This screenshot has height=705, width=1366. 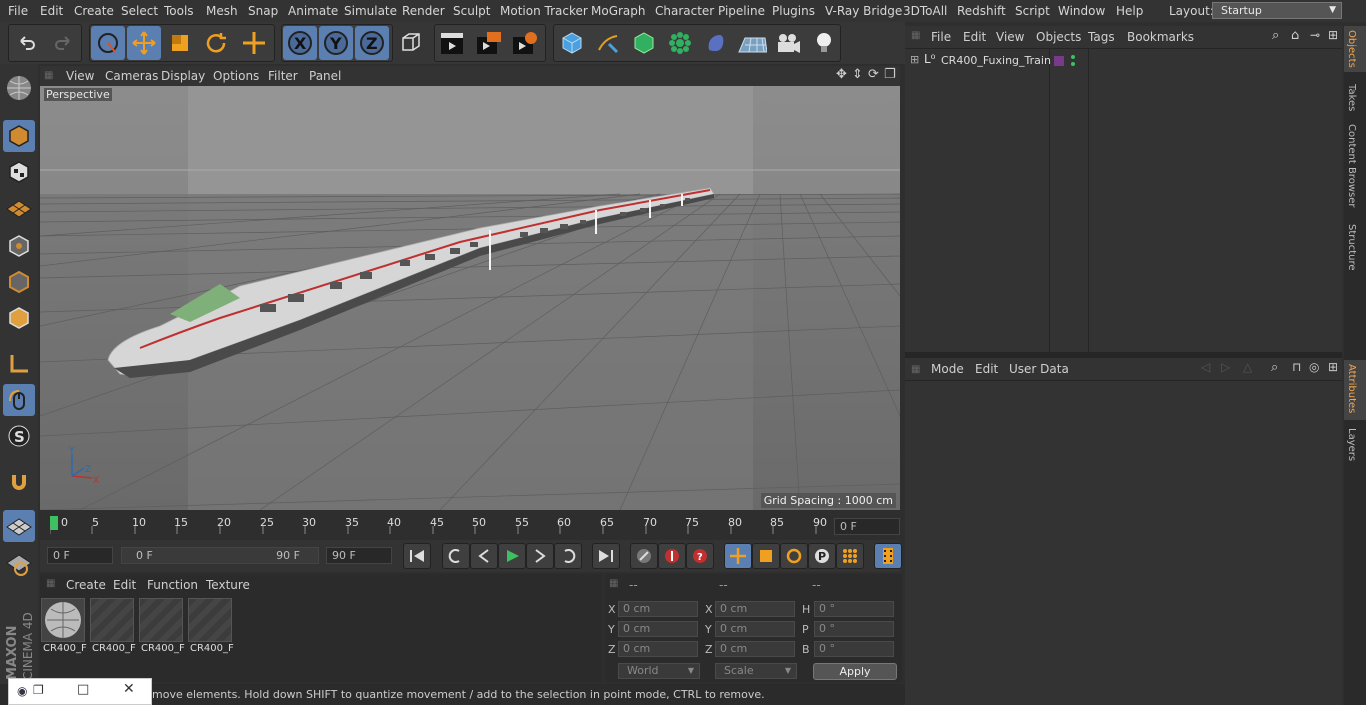 What do you see at coordinates (1247, 367) in the screenshot?
I see `up-arrow-icon: △` at bounding box center [1247, 367].